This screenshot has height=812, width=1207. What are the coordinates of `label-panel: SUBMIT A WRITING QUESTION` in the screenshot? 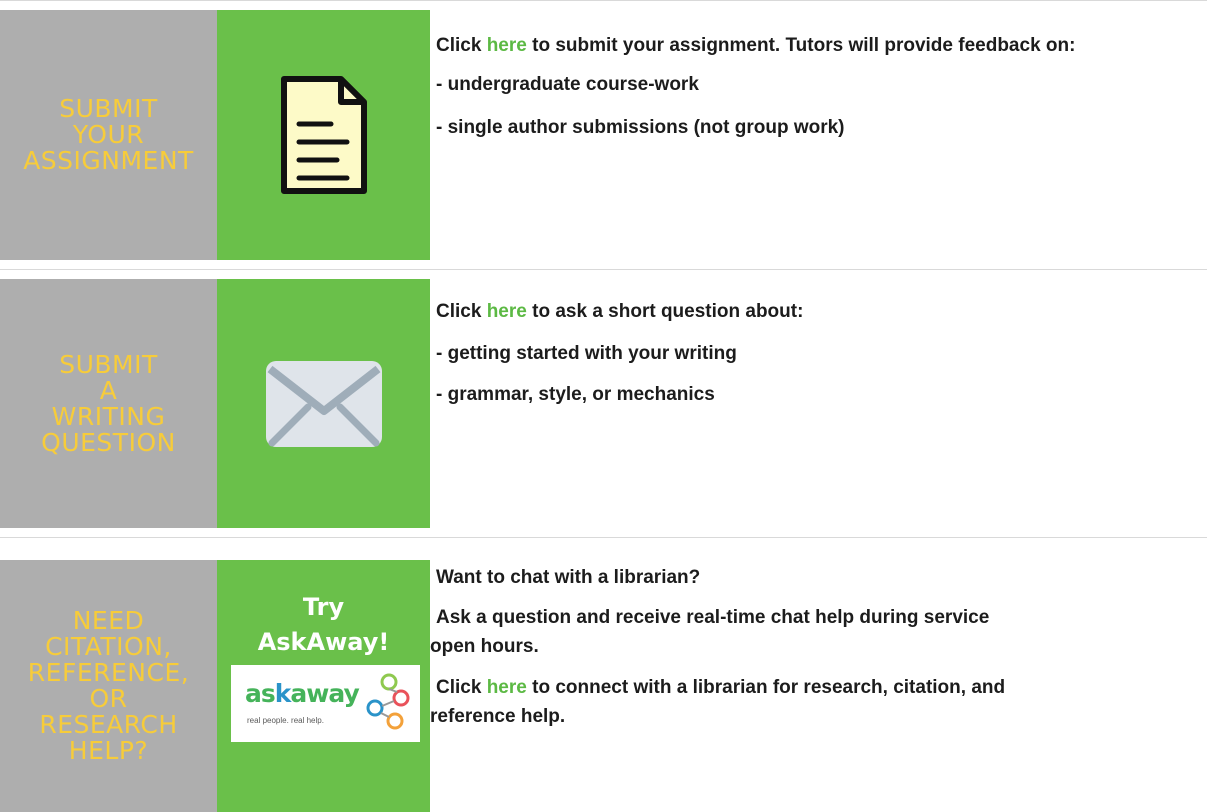 It's located at (108, 403).